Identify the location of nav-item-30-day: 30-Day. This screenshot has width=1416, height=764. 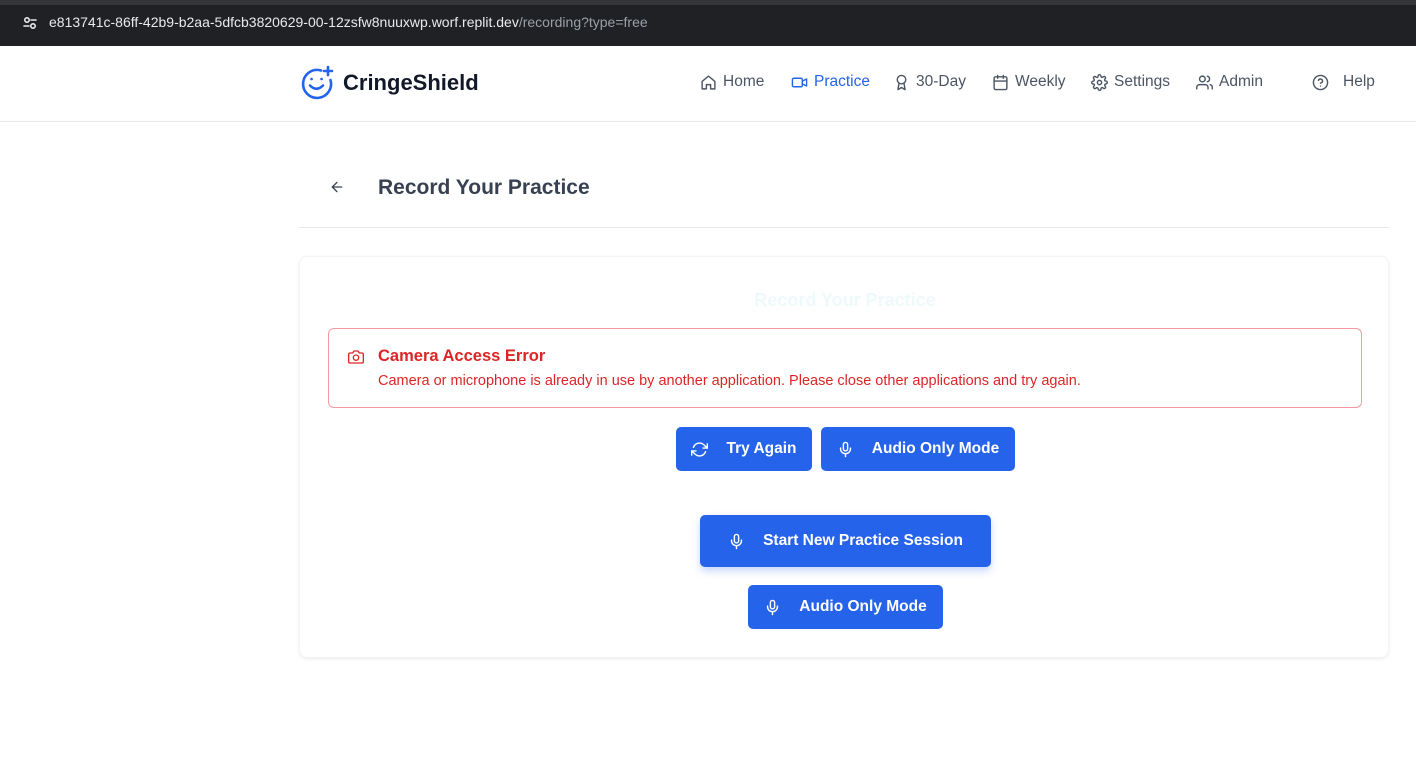
(929, 82).